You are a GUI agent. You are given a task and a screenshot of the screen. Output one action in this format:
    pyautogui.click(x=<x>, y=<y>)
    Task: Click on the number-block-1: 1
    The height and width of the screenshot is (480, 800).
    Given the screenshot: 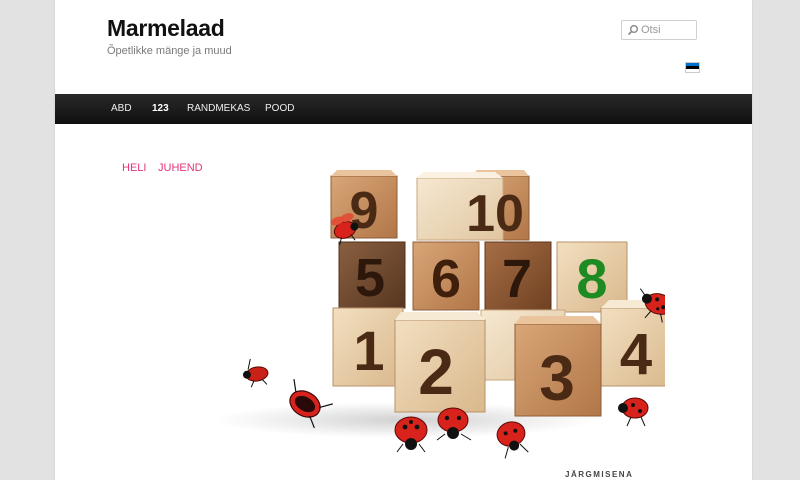 What is the action you would take?
    pyautogui.click(x=368, y=347)
    